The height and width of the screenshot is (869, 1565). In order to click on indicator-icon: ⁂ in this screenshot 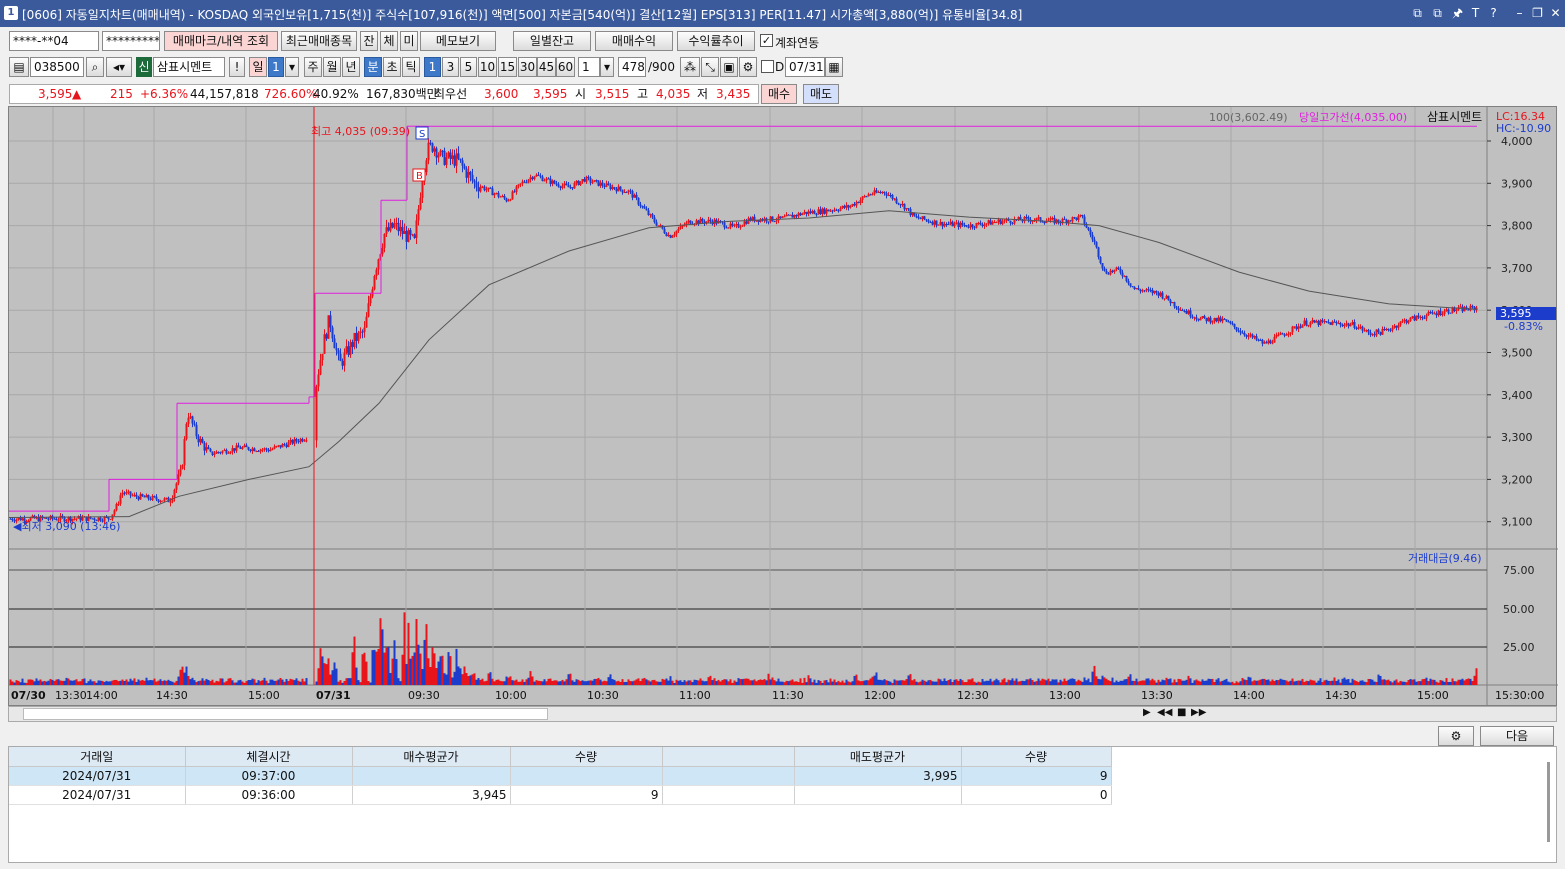, I will do `click(690, 67)`.